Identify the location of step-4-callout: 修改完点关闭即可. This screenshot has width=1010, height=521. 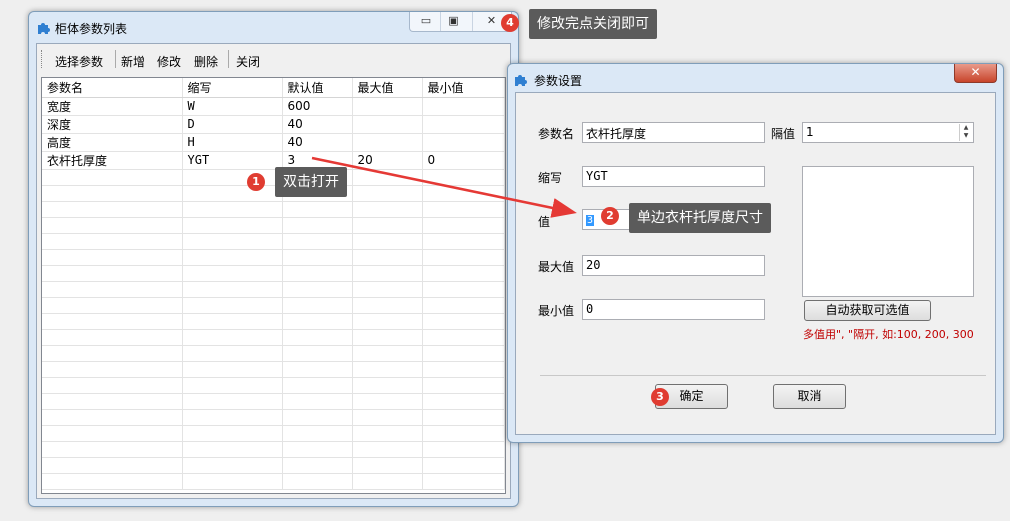
(593, 24).